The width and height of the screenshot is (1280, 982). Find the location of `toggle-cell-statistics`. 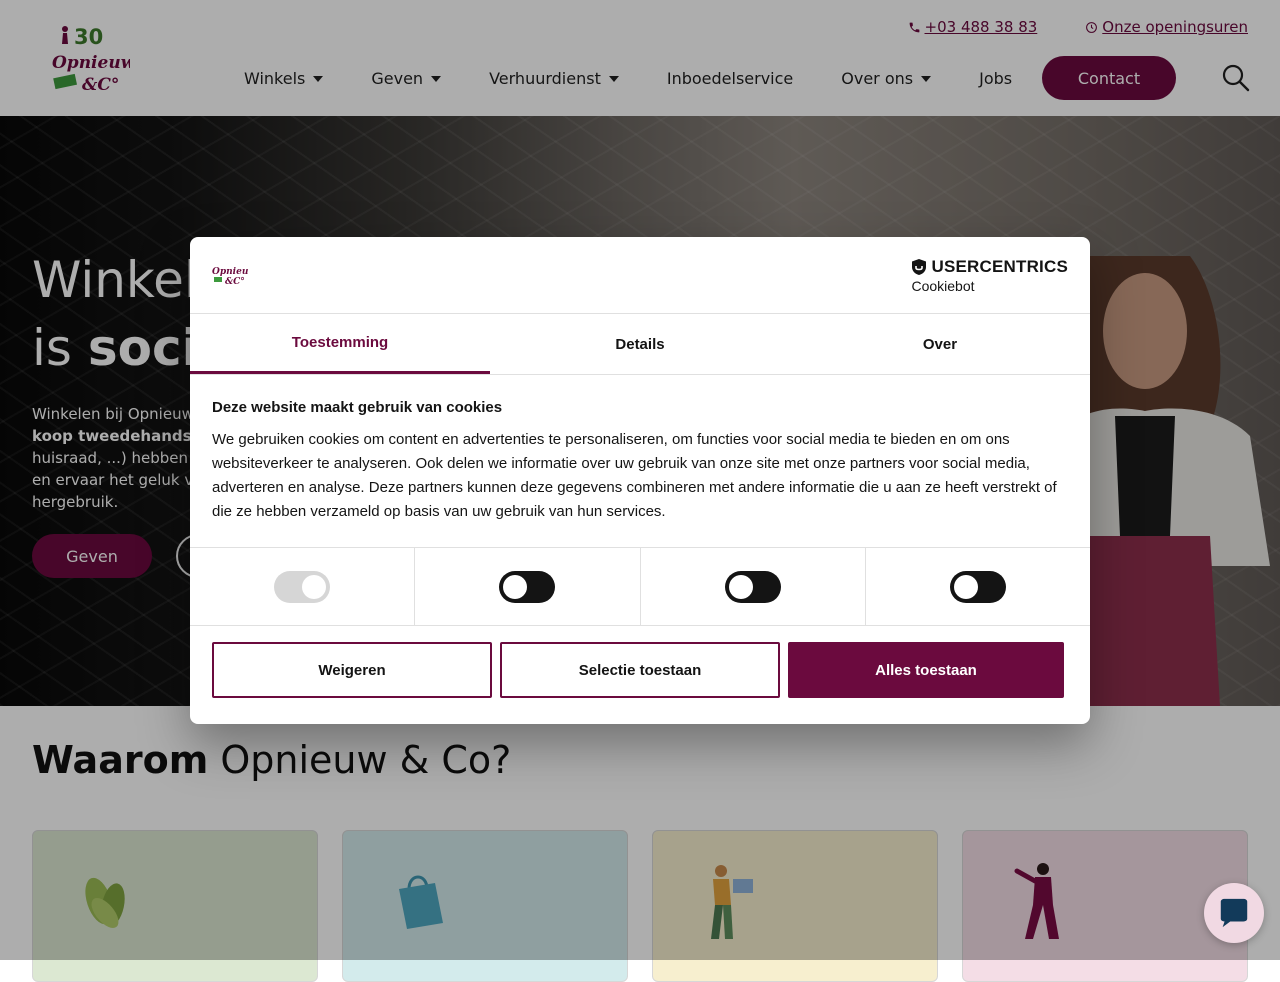

toggle-cell-statistics is located at coordinates (753, 586).